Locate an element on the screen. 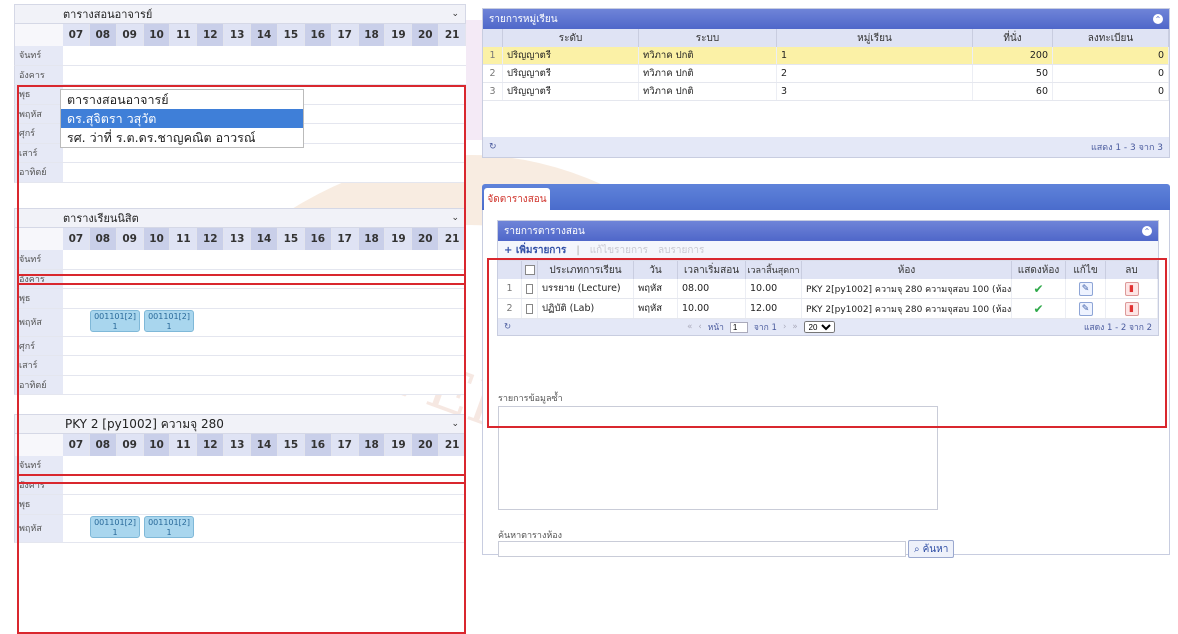  edit-item-button: แก้ไขรายการ is located at coordinates (619, 250).